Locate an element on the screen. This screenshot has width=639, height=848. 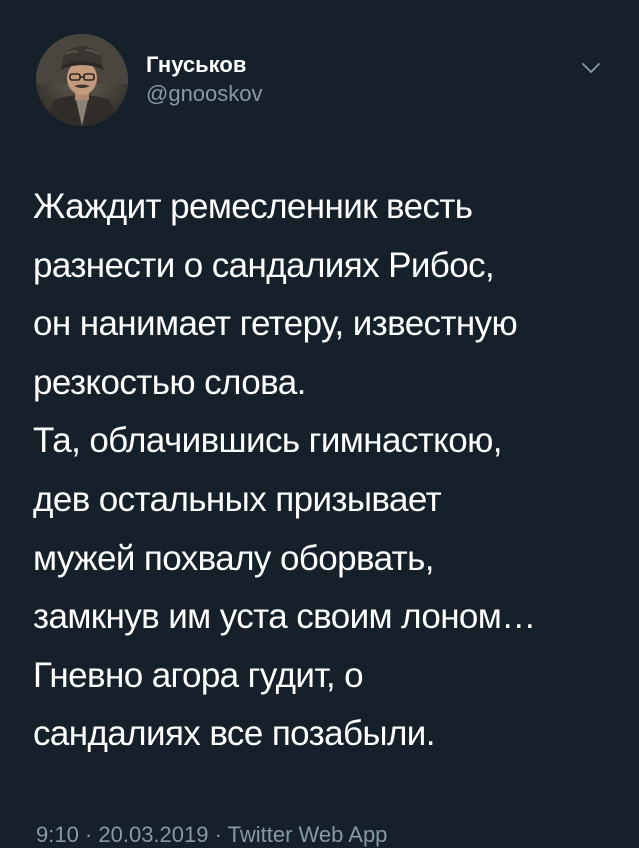
avatar is located at coordinates (82, 80).